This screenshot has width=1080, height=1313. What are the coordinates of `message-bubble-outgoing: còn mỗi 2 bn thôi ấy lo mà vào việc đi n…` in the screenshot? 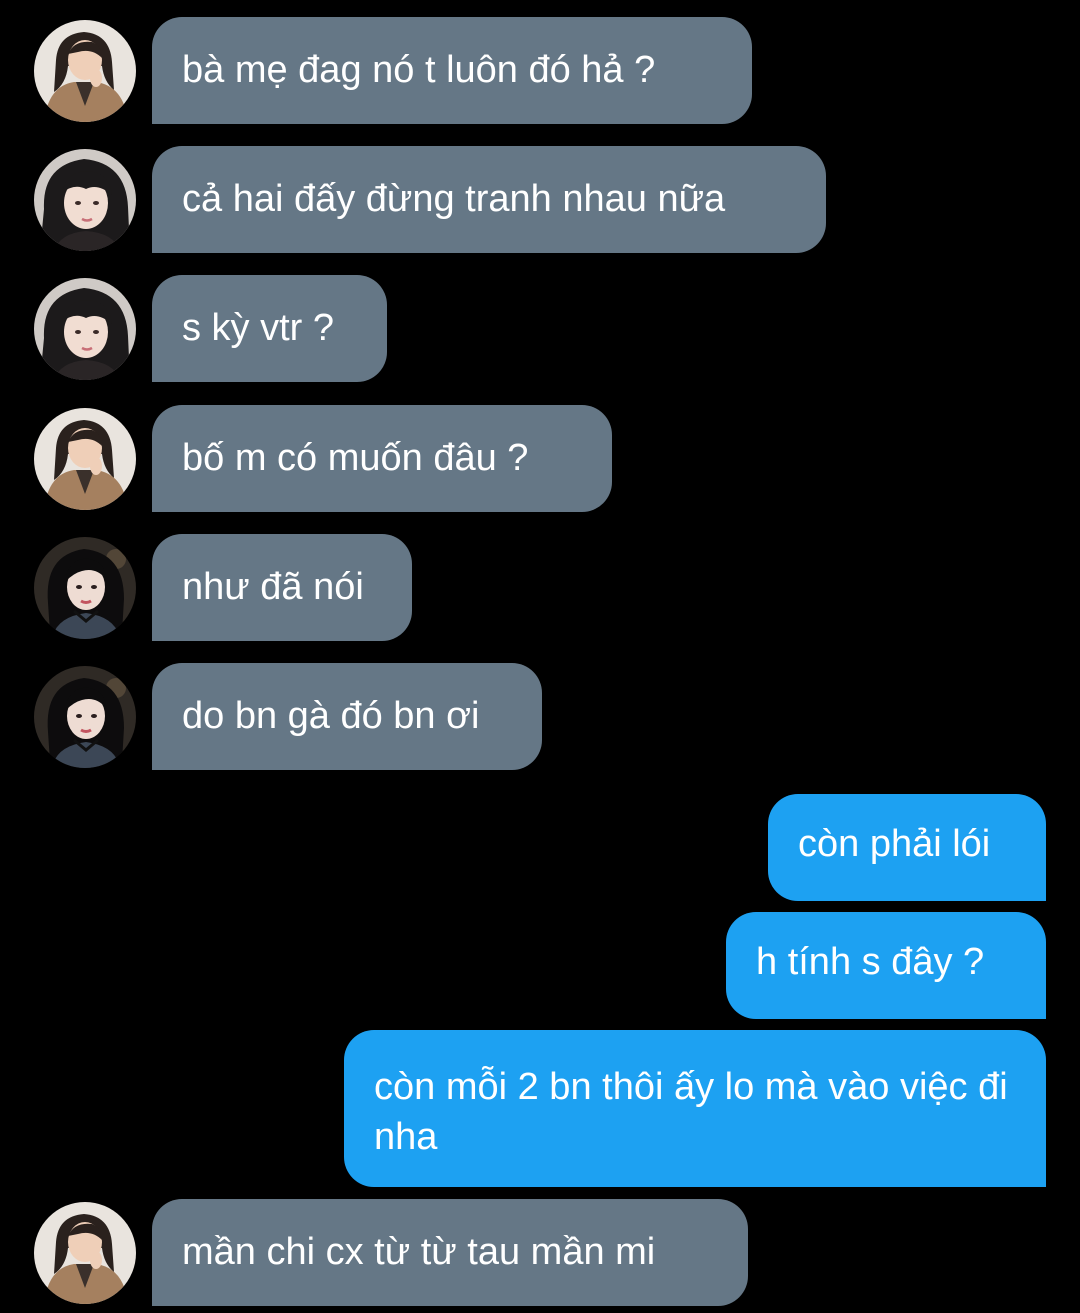 It's located at (695, 1108).